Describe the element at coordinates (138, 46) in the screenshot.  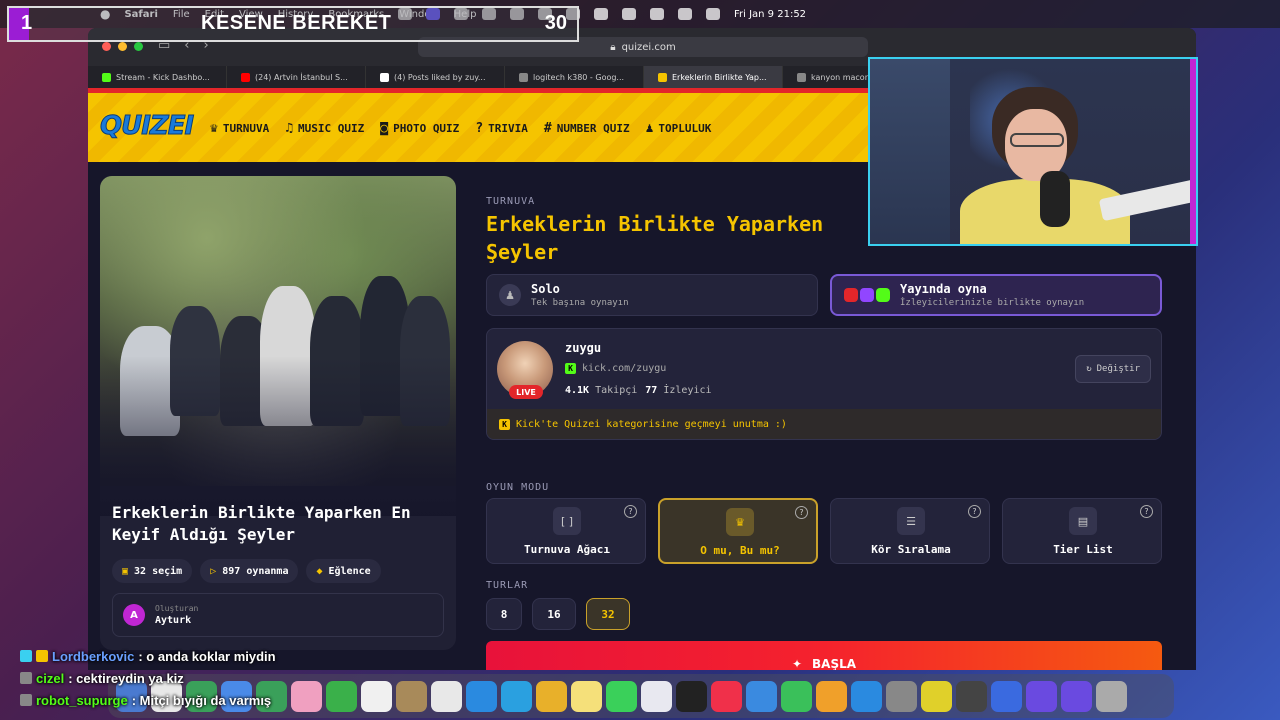
I see `zoom-window-button` at that location.